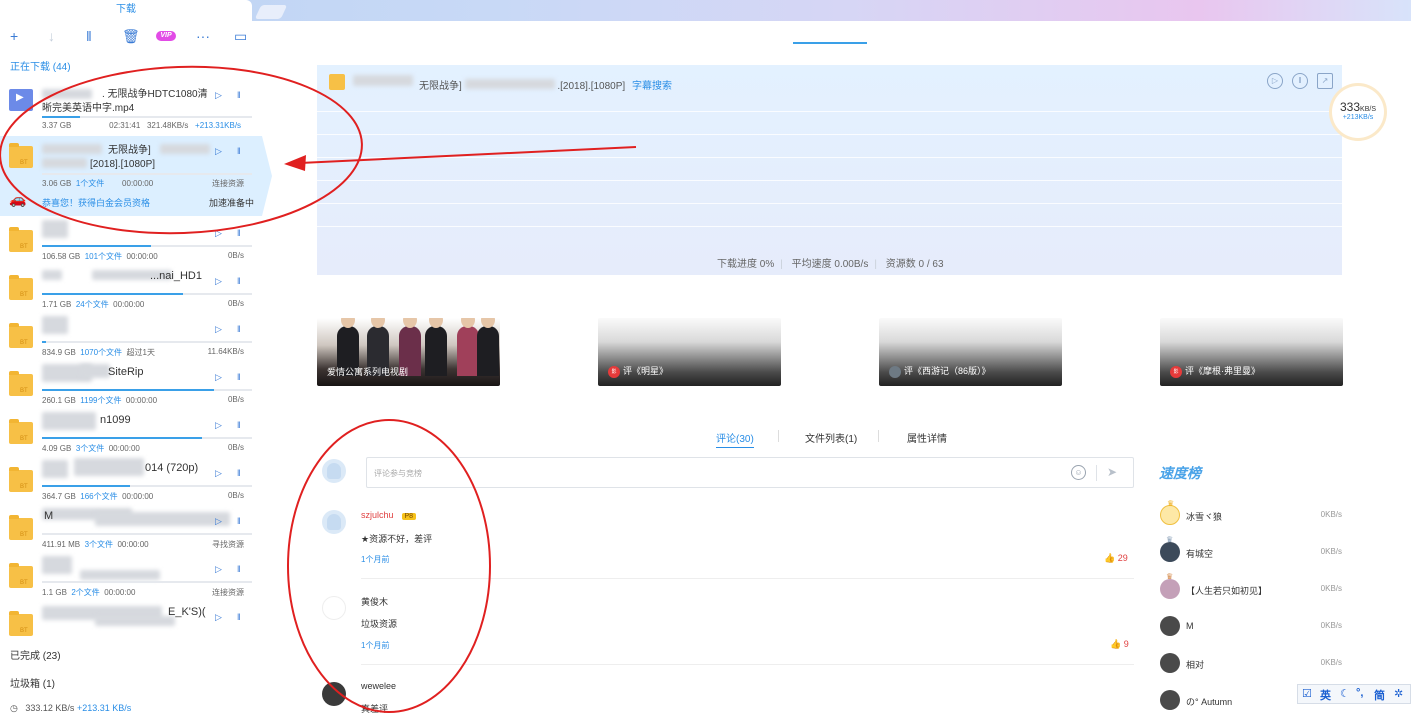  Describe the element at coordinates (927, 437) in the screenshot. I see `tab-properties: 属性详情` at that location.